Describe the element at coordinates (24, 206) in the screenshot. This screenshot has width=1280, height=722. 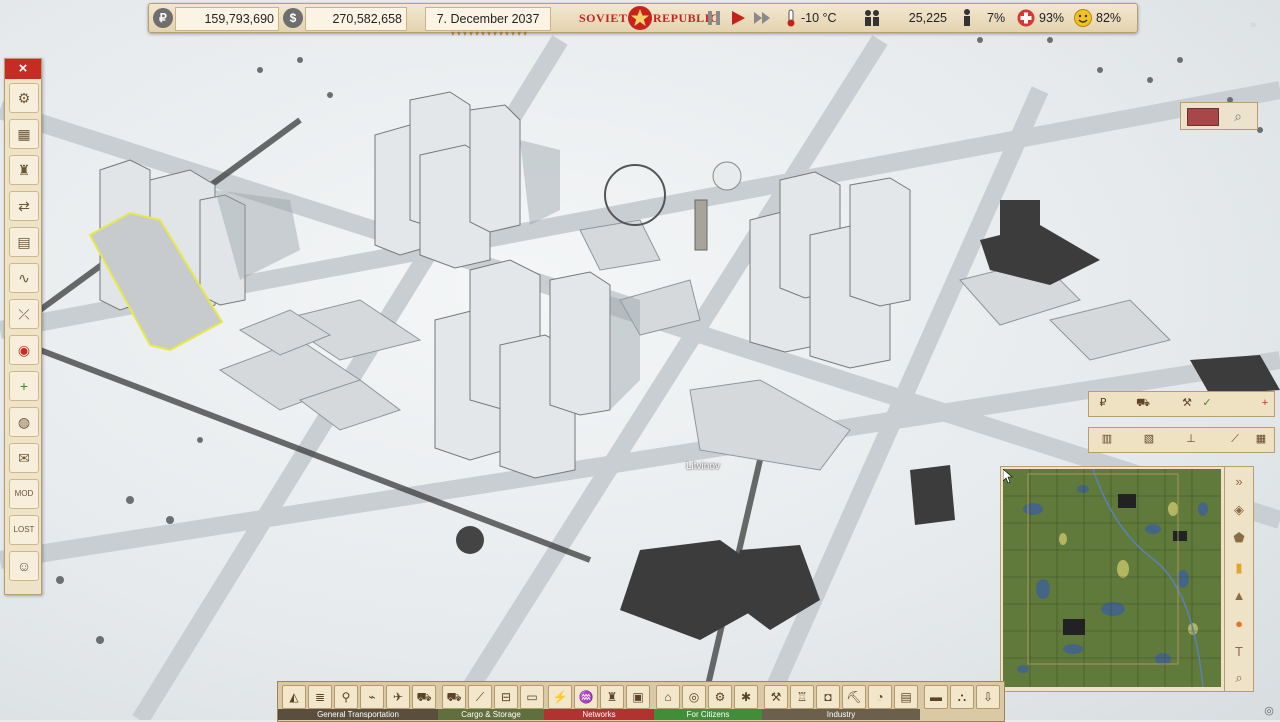
I see `delivery-icon: ⇄` at that location.